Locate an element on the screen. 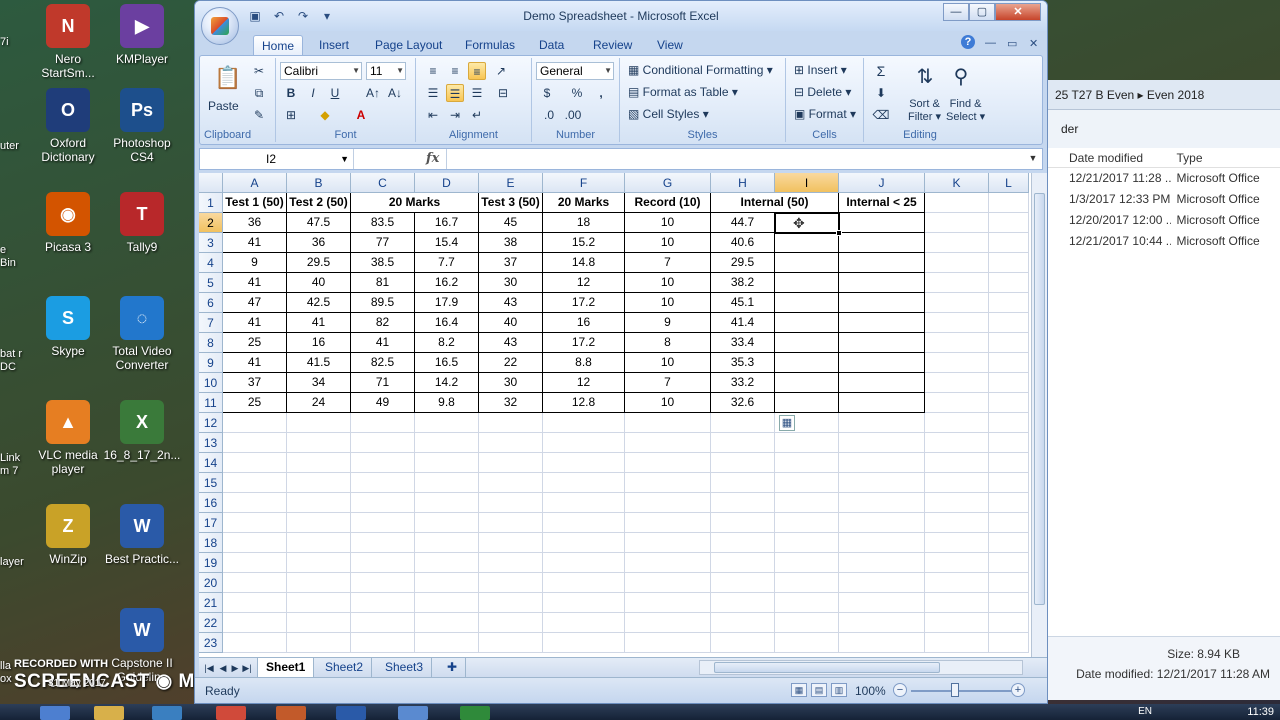  table-cell: 77 is located at coordinates (383, 243).